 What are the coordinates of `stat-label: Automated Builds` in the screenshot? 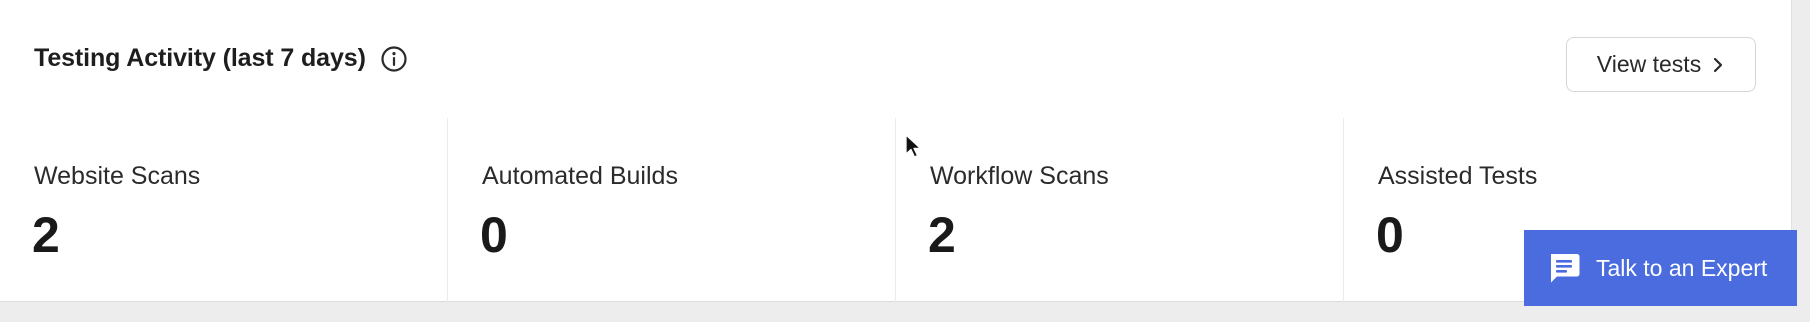 It's located at (580, 176).